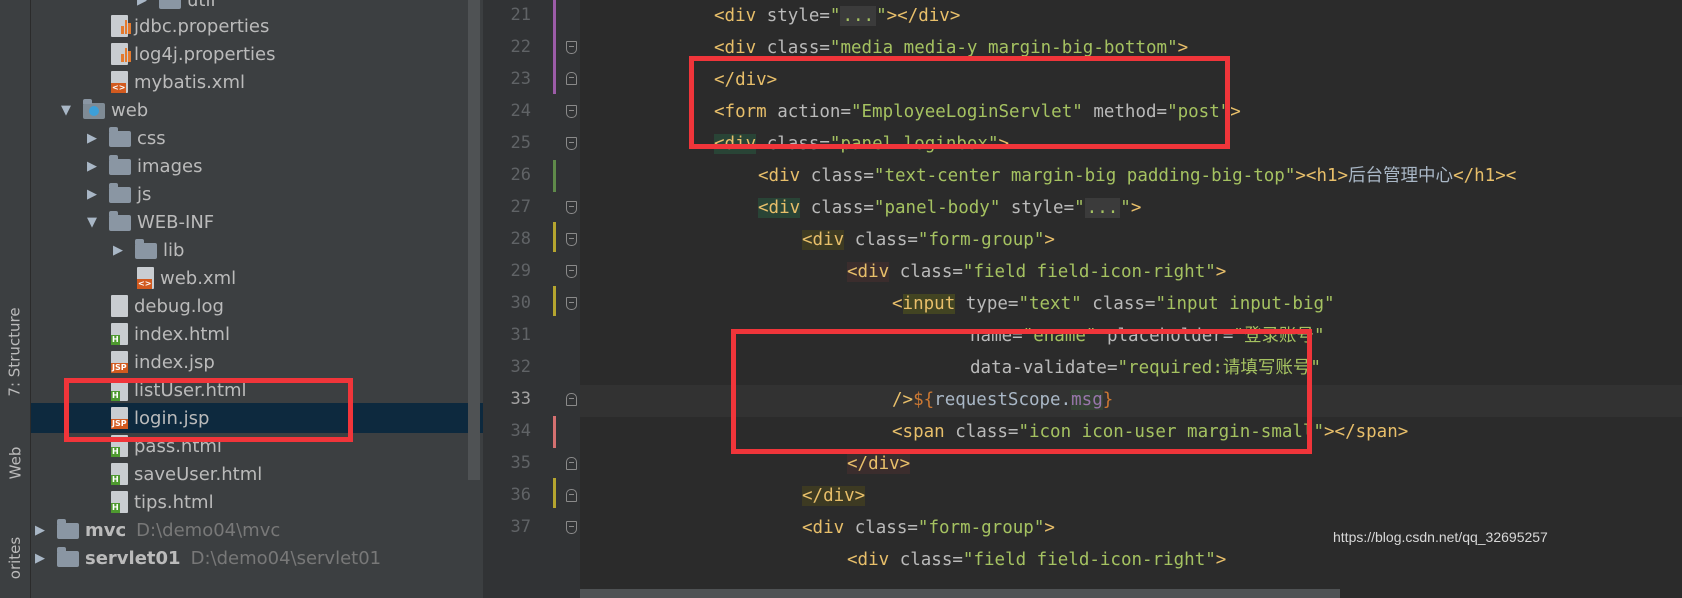 The image size is (1682, 598). Describe the element at coordinates (520, 463) in the screenshot. I see `line-number: 35` at that location.